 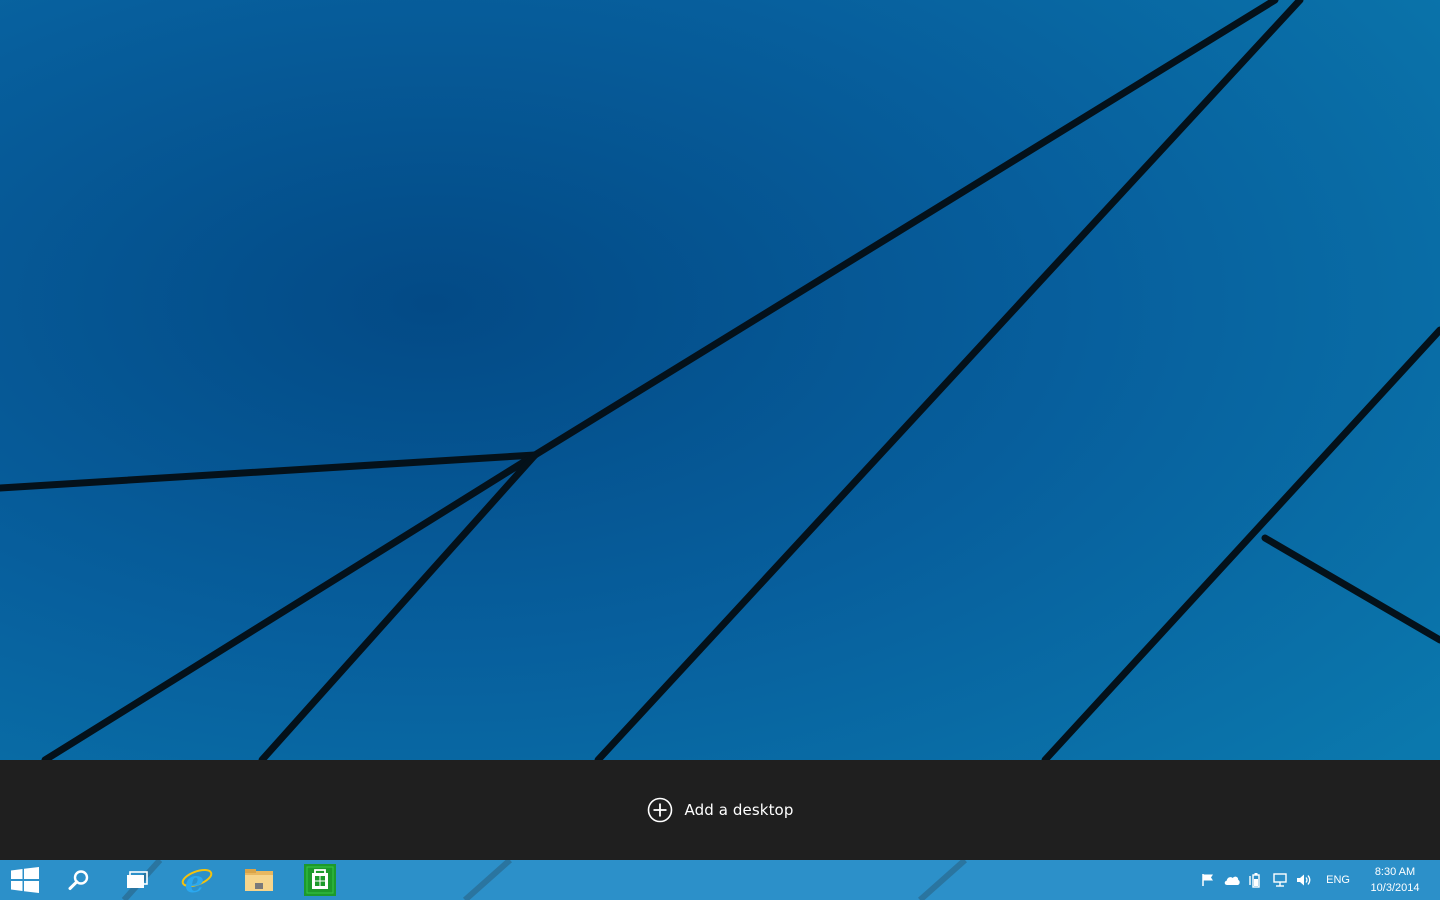 I want to click on internet-explorer-button: e, so click(x=197, y=880).